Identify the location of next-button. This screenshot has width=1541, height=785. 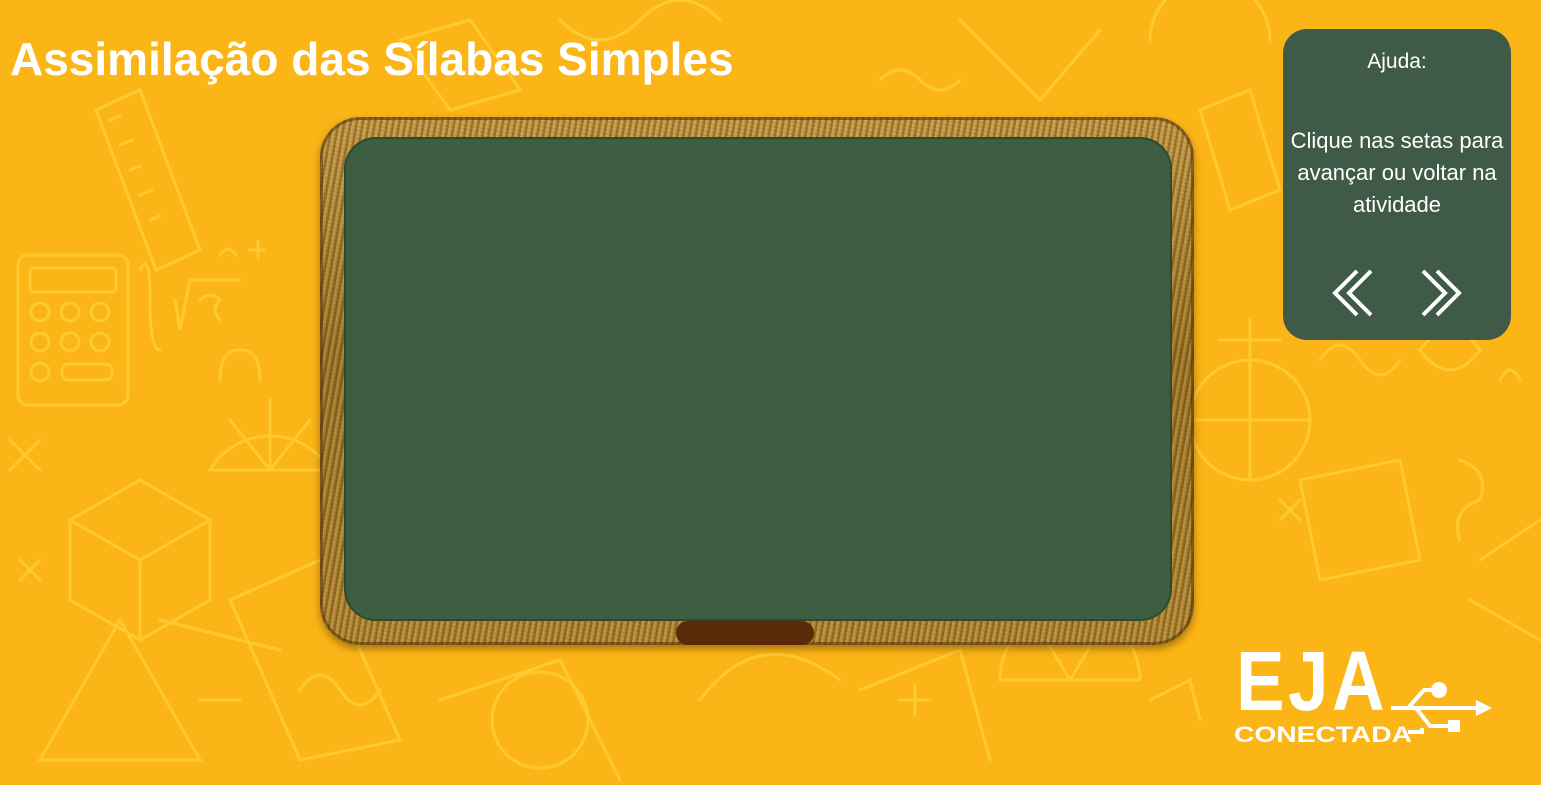
(1439, 293).